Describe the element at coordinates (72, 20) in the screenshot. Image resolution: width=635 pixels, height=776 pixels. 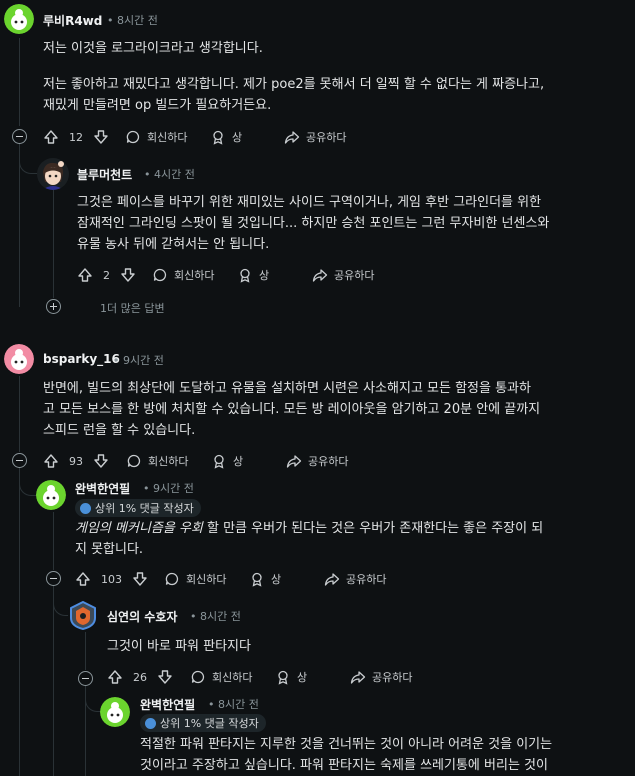
I see `comment-author: 루비R4wd` at that location.